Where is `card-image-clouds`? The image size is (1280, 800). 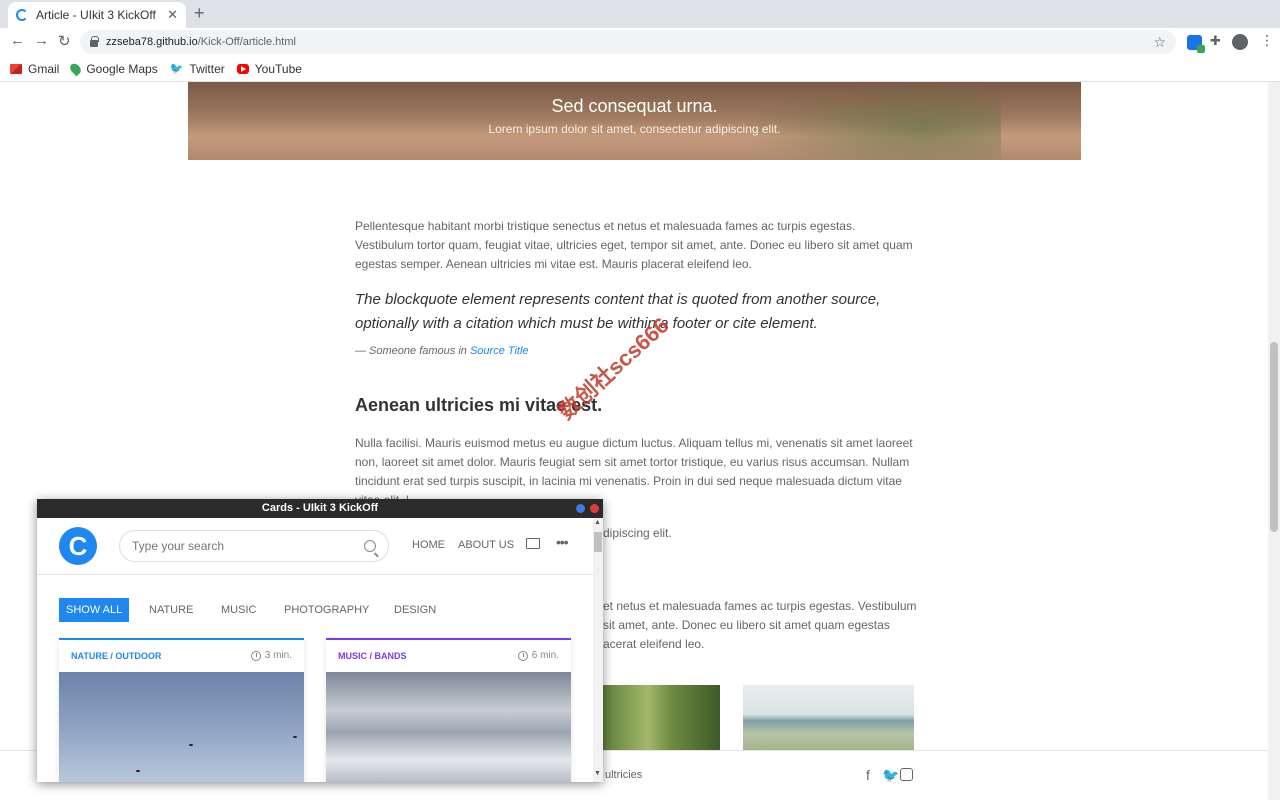
card-image-clouds is located at coordinates (448, 727).